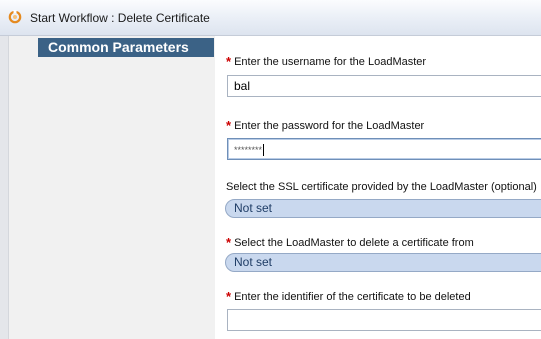  I want to click on password-label-text: Enter the password for the LoadMaster, so click(329, 126).